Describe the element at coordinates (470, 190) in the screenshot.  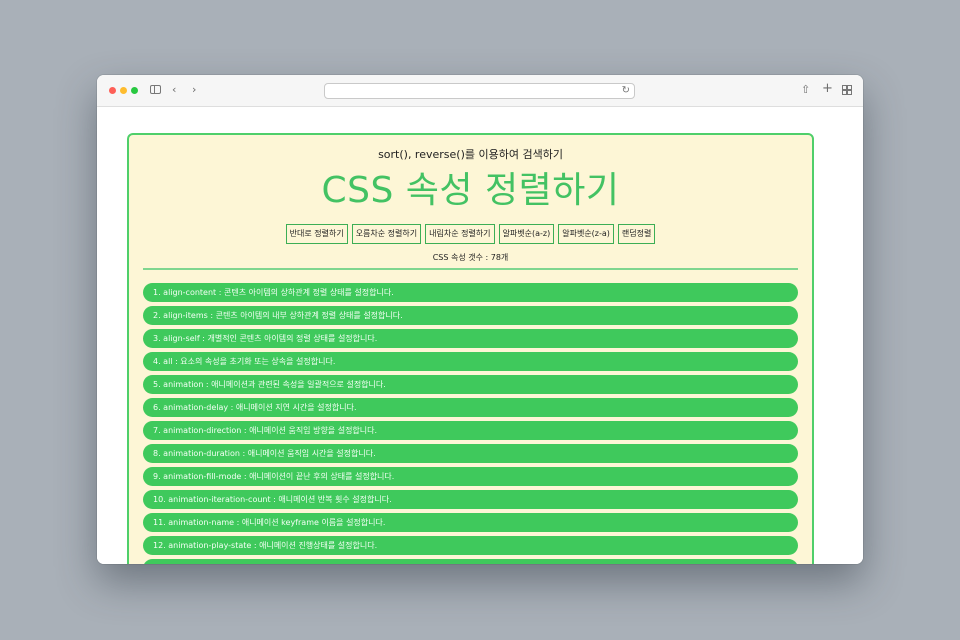
I see `page-title: CSS 속성 정렬하기` at that location.